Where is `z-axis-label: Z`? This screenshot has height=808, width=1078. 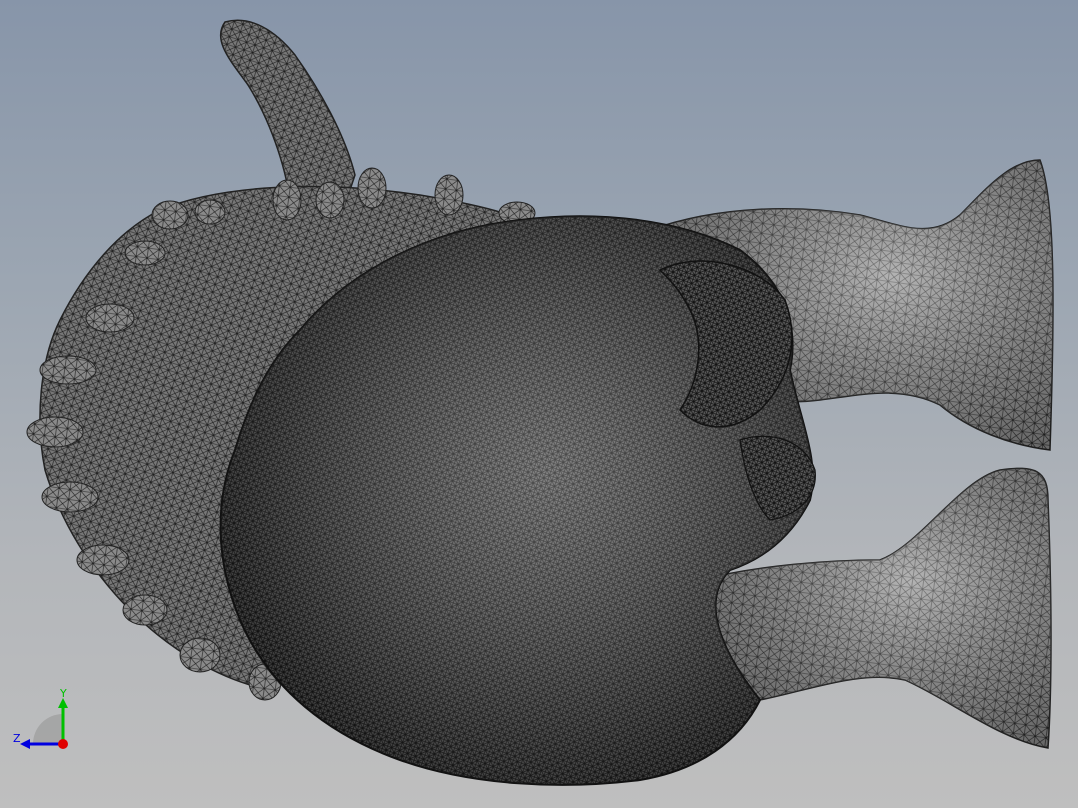 z-axis-label: Z is located at coordinates (17, 738).